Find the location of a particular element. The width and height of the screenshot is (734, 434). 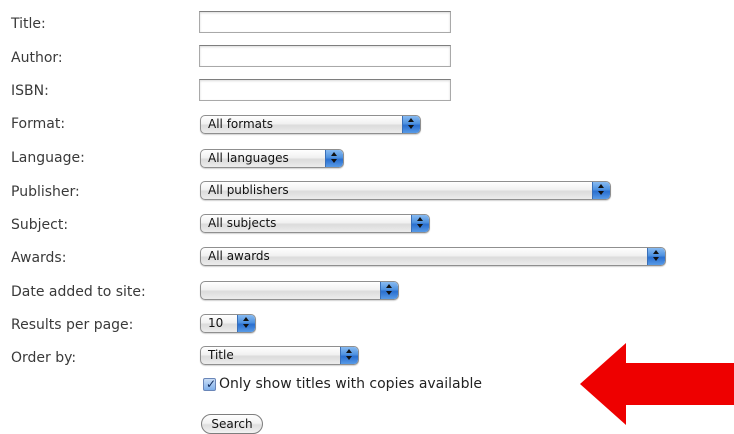

author-input is located at coordinates (325, 56).